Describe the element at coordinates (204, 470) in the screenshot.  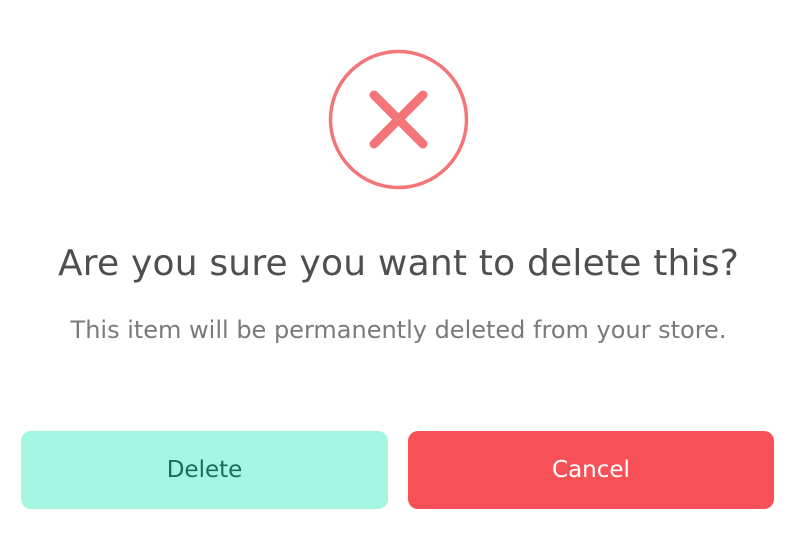
I see `delete-button: Delete` at that location.